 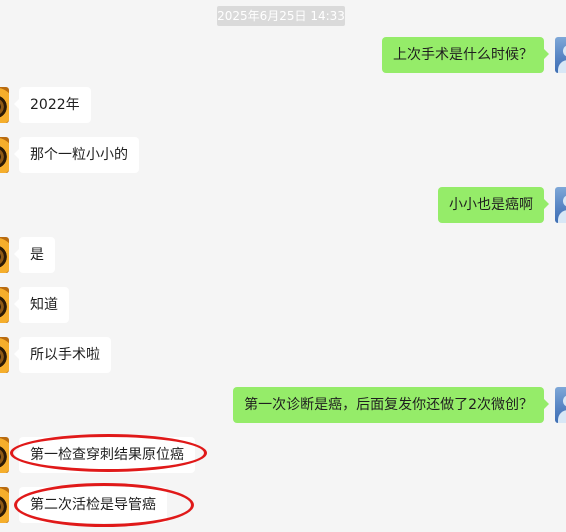 I want to click on message-bubble: 那个一粒小小的, so click(x=76, y=155).